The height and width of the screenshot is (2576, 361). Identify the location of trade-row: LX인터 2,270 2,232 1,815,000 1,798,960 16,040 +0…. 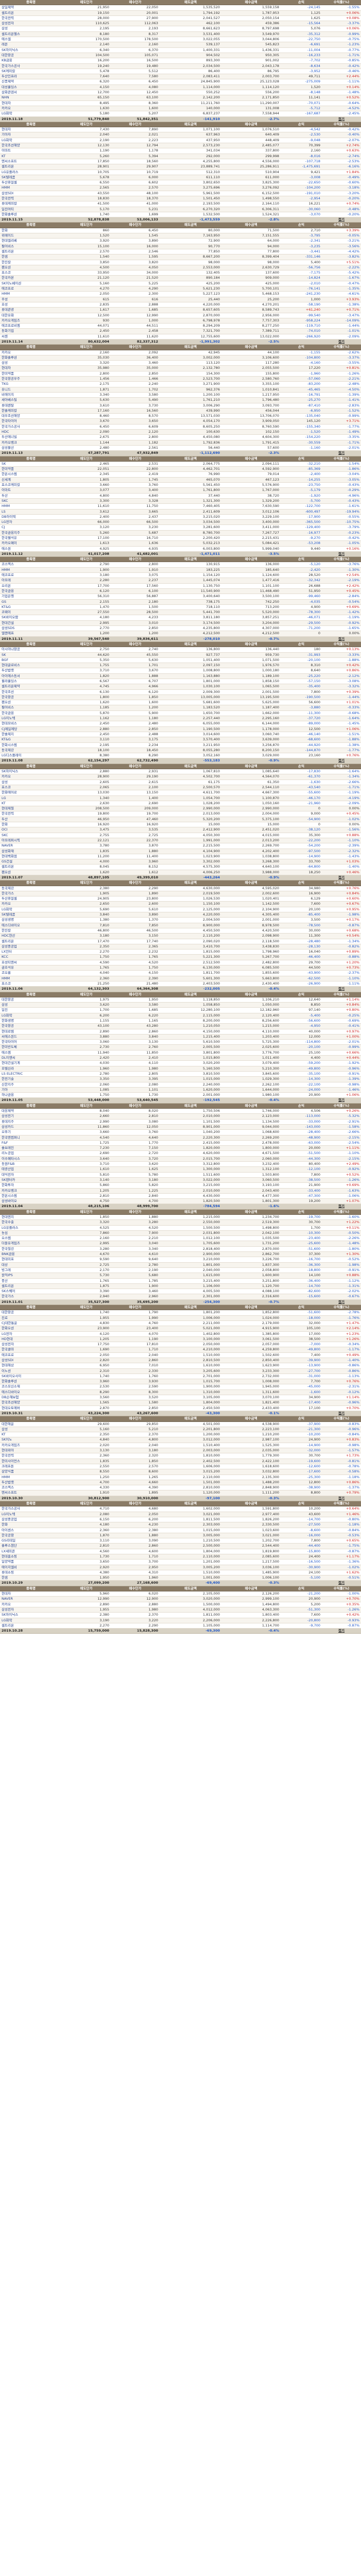
(180, 952).